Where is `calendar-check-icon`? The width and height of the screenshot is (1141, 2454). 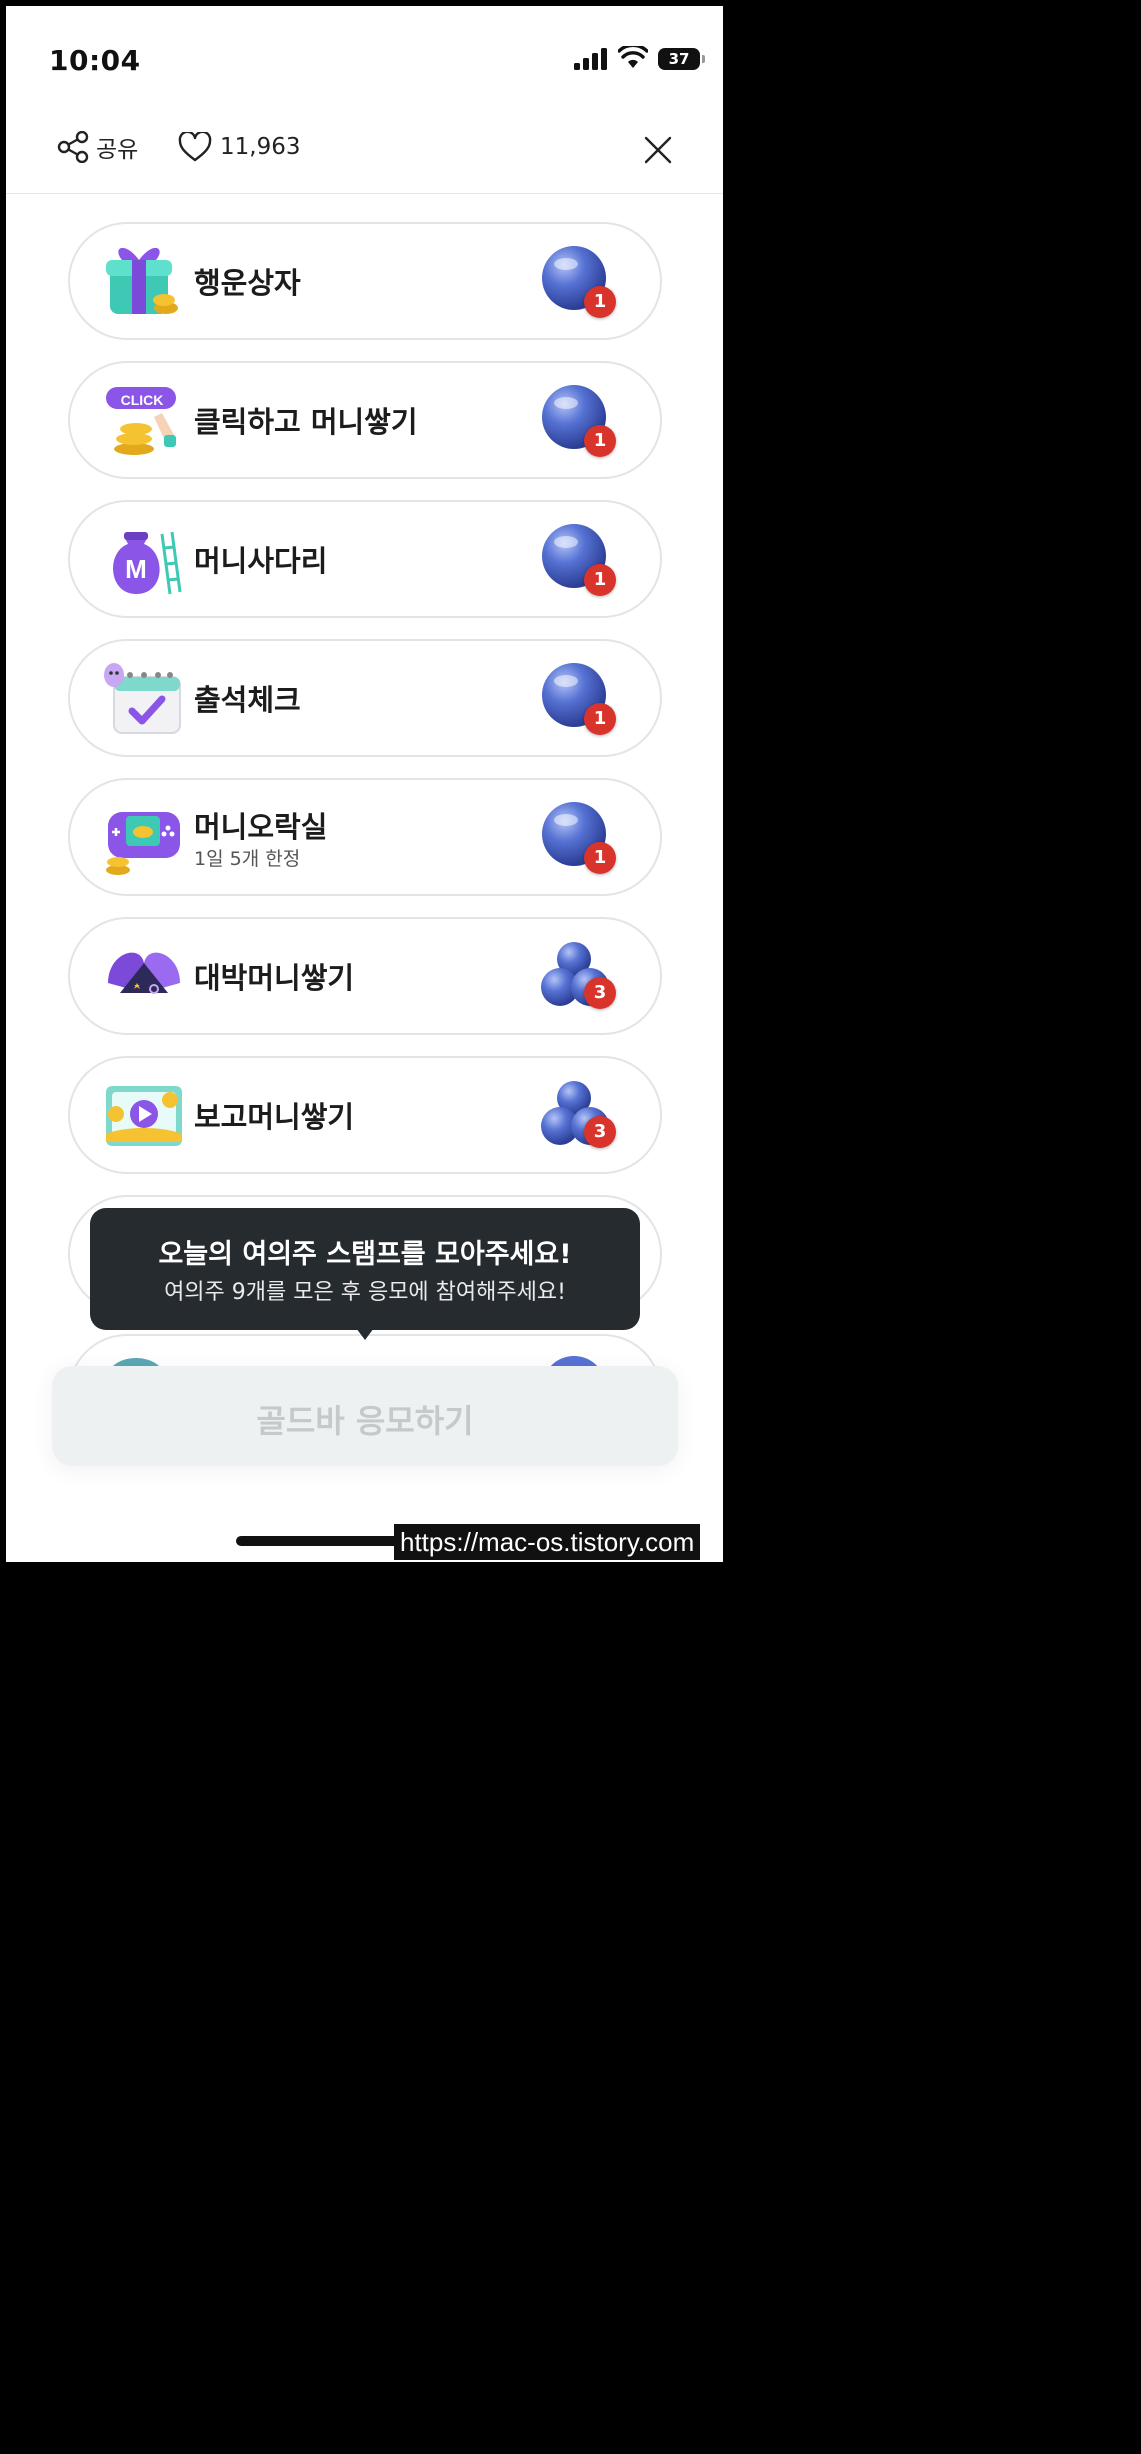 calendar-check-icon is located at coordinates (142, 698).